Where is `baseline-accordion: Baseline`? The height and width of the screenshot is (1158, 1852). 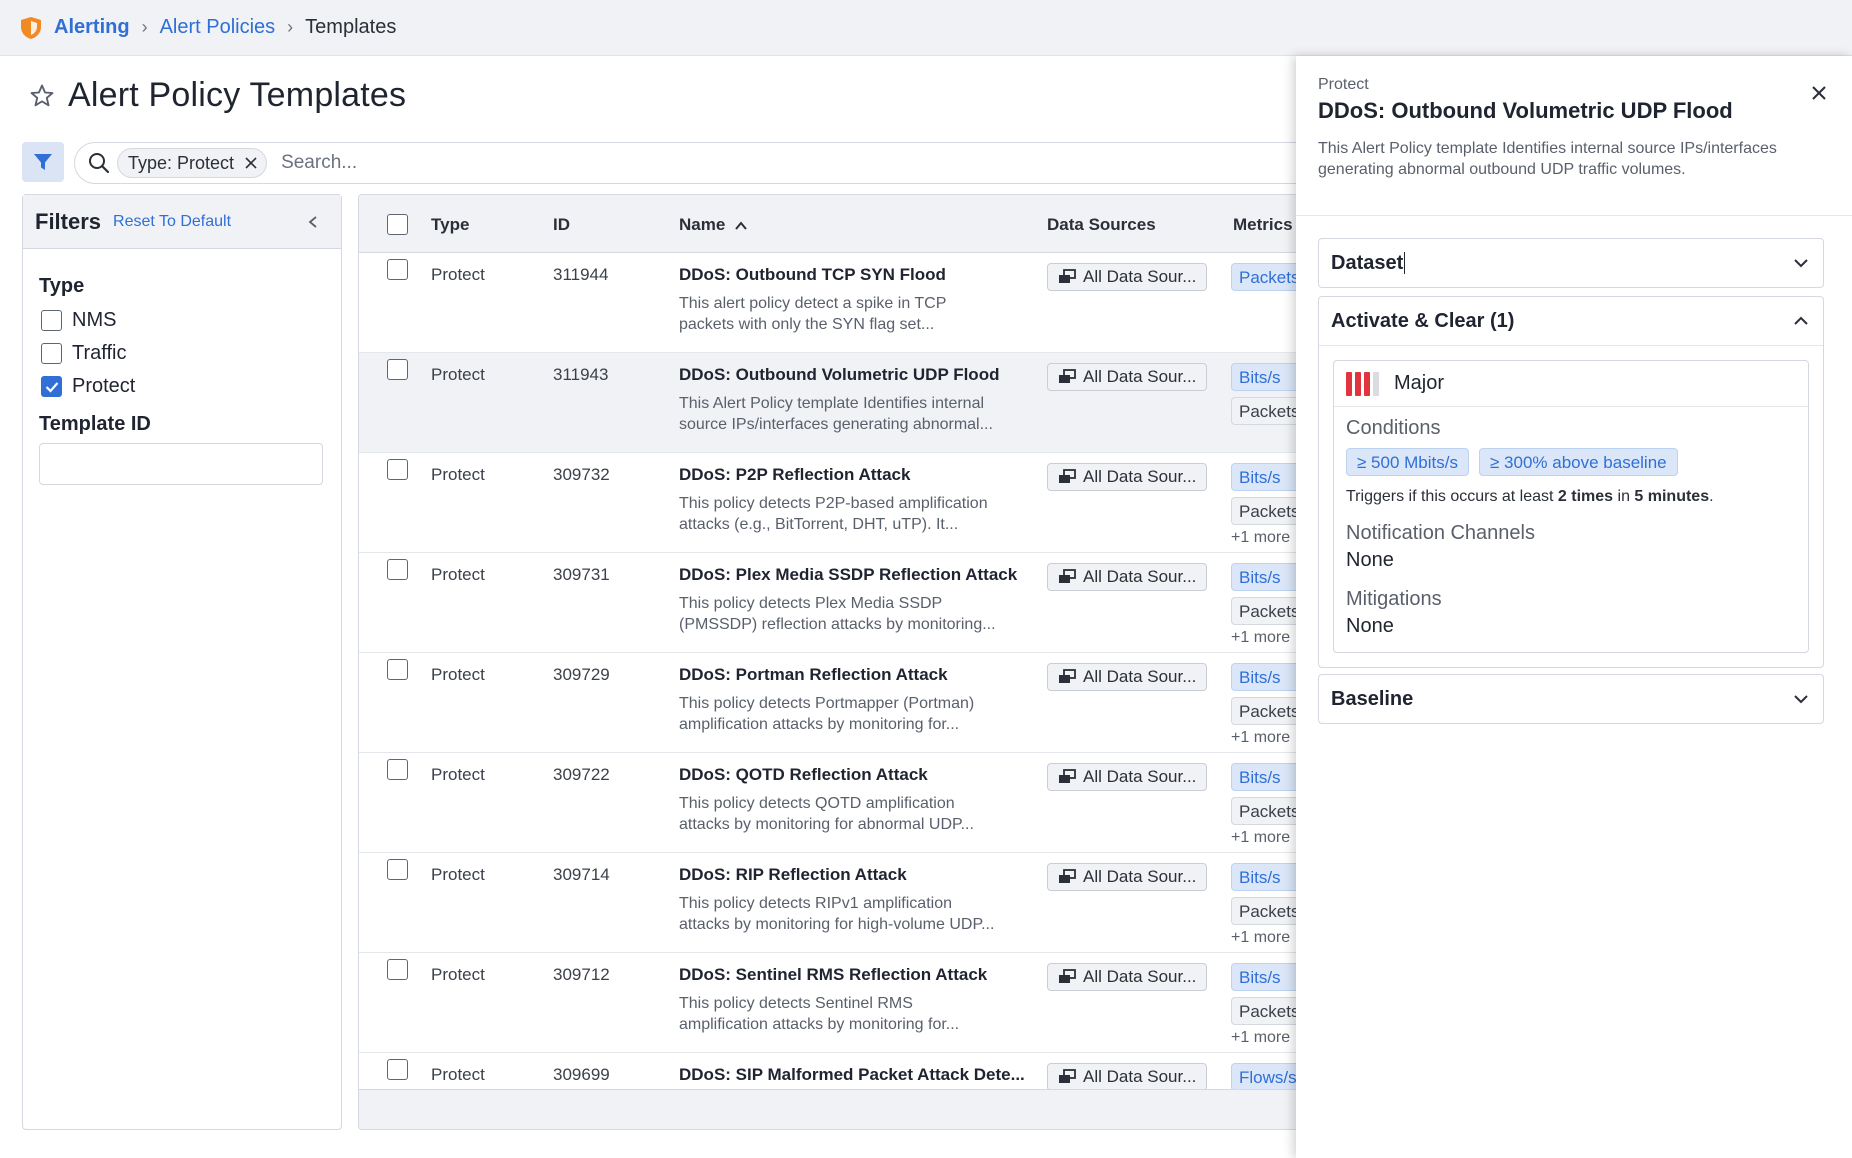
baseline-accordion: Baseline is located at coordinates (1571, 699).